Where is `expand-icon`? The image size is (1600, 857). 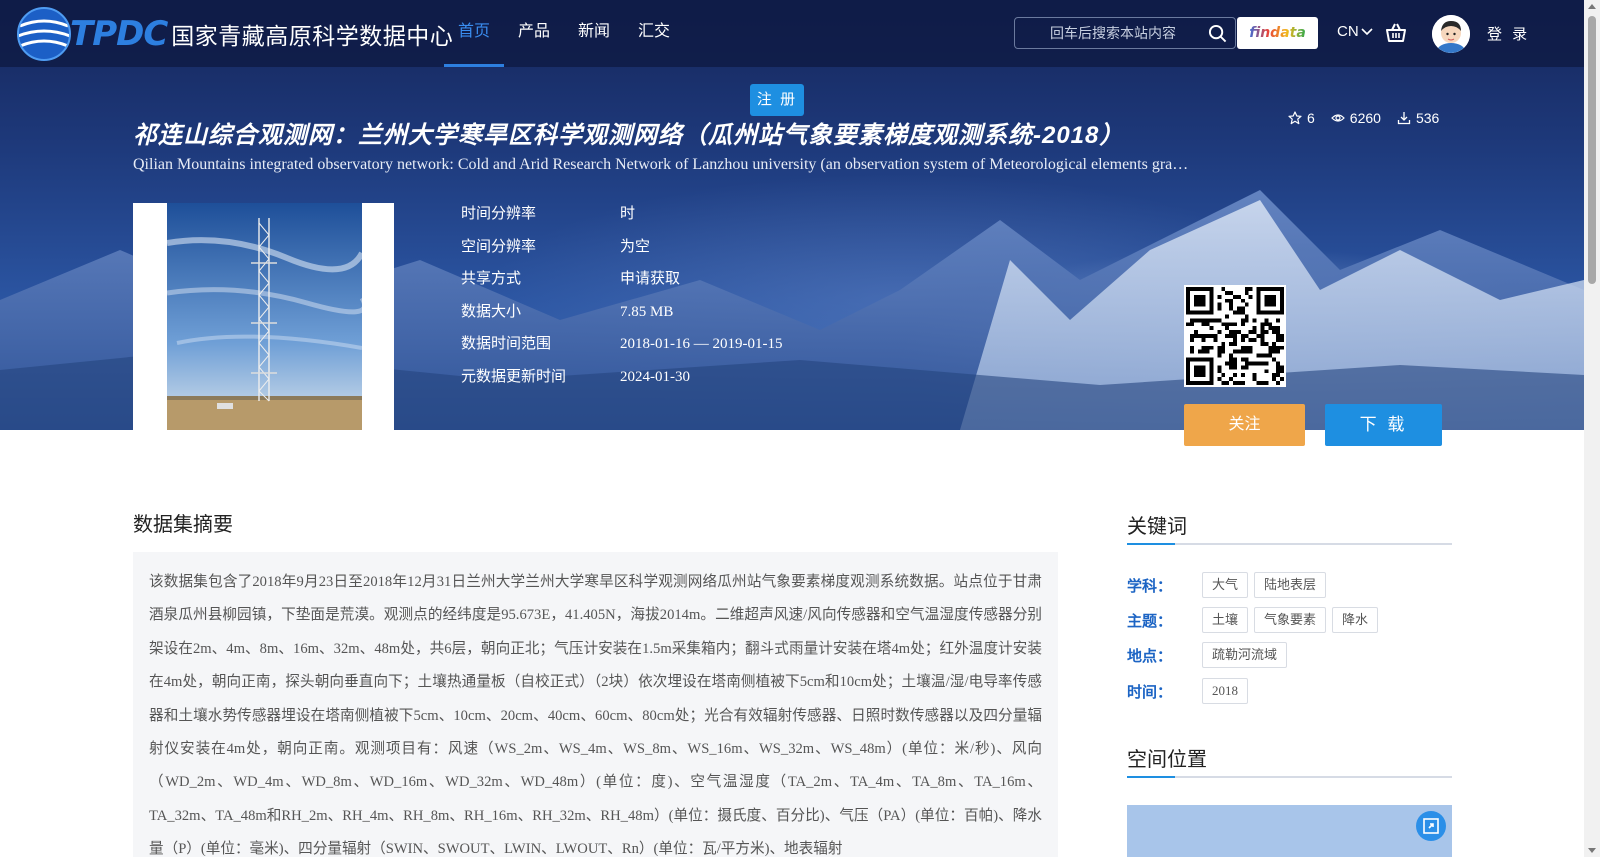
expand-icon is located at coordinates (1431, 826).